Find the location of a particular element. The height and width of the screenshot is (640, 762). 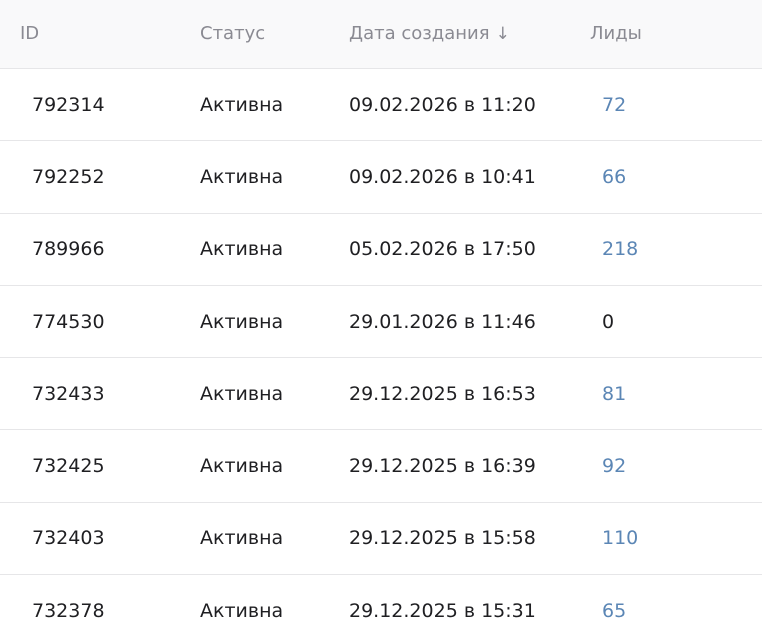

table-row: 732378 Активна 29.12.2025 в 15:31 65 is located at coordinates (381, 607).